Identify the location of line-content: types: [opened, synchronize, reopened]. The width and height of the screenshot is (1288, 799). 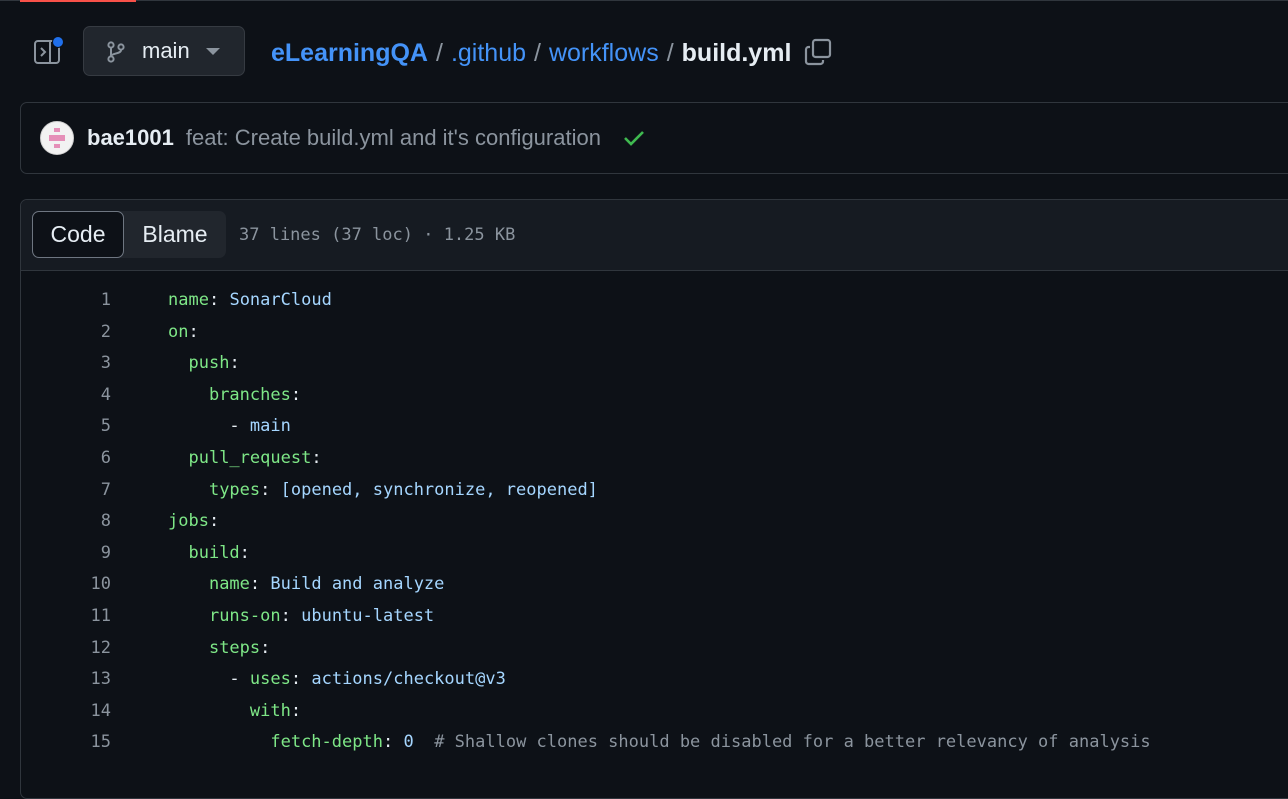
(403, 489).